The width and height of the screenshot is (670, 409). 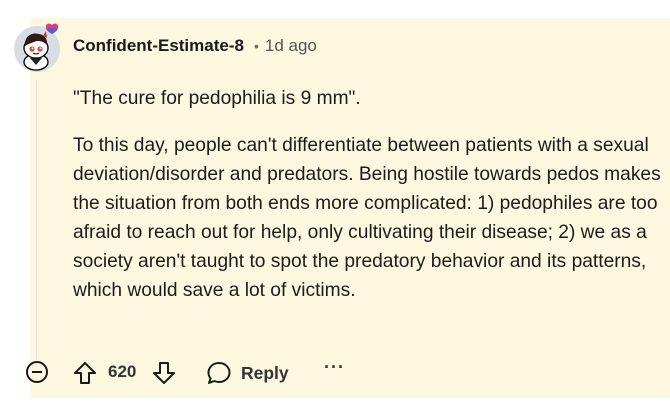 What do you see at coordinates (219, 373) in the screenshot?
I see `speech-bubble-icon` at bounding box center [219, 373].